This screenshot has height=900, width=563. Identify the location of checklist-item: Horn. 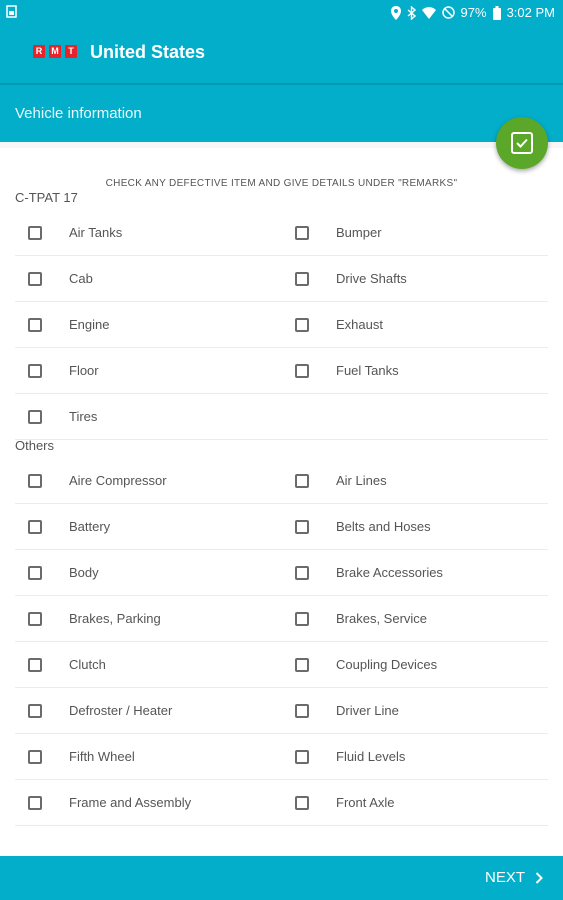
(62, 833).